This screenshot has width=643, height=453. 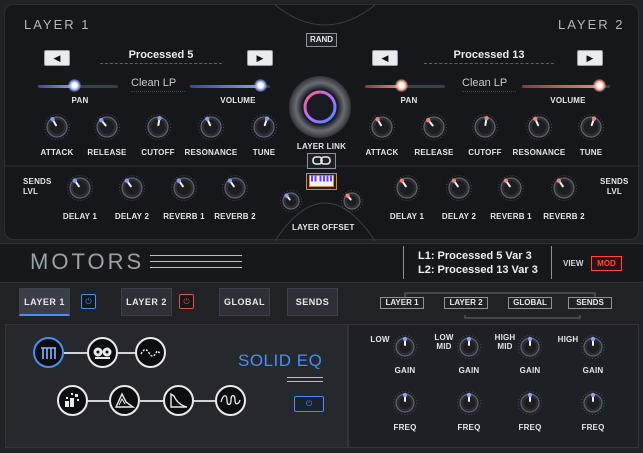 I want to click on fx-slot-bitcrusher, so click(x=72, y=400).